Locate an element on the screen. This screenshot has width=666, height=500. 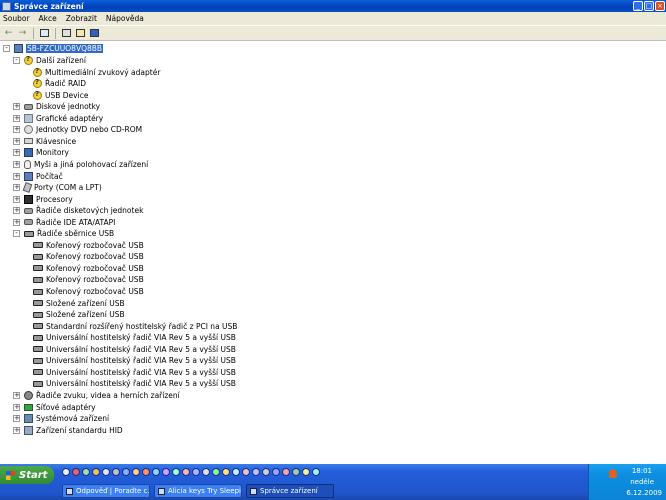
tree-category: - Řadiče sběrnice USB is located at coordinates (63, 233).